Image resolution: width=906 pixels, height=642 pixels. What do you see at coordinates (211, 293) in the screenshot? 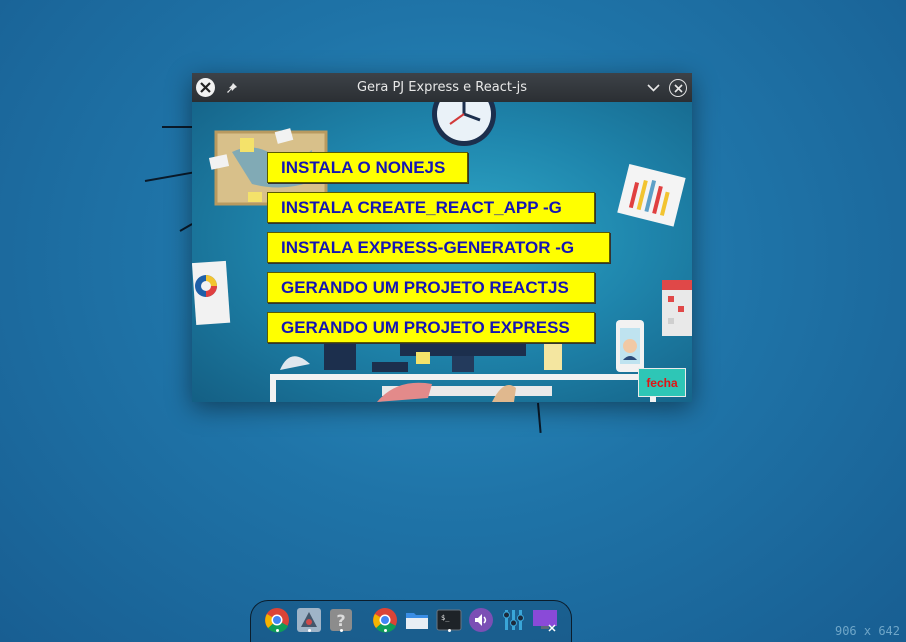
I see `document-chart` at bounding box center [211, 293].